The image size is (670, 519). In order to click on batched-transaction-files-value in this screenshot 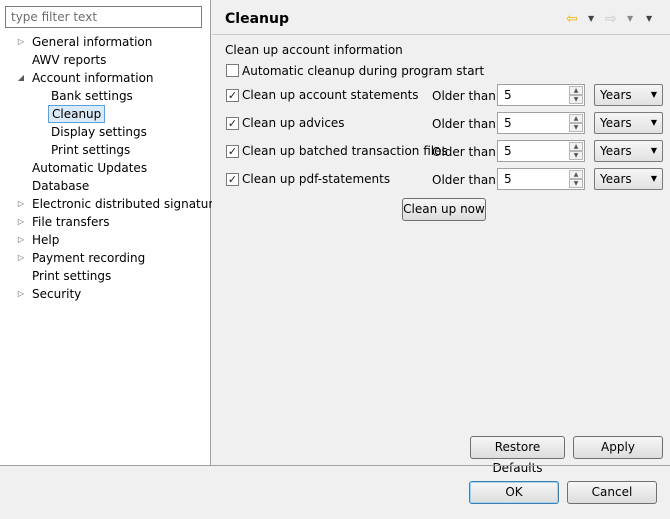, I will do `click(533, 151)`.